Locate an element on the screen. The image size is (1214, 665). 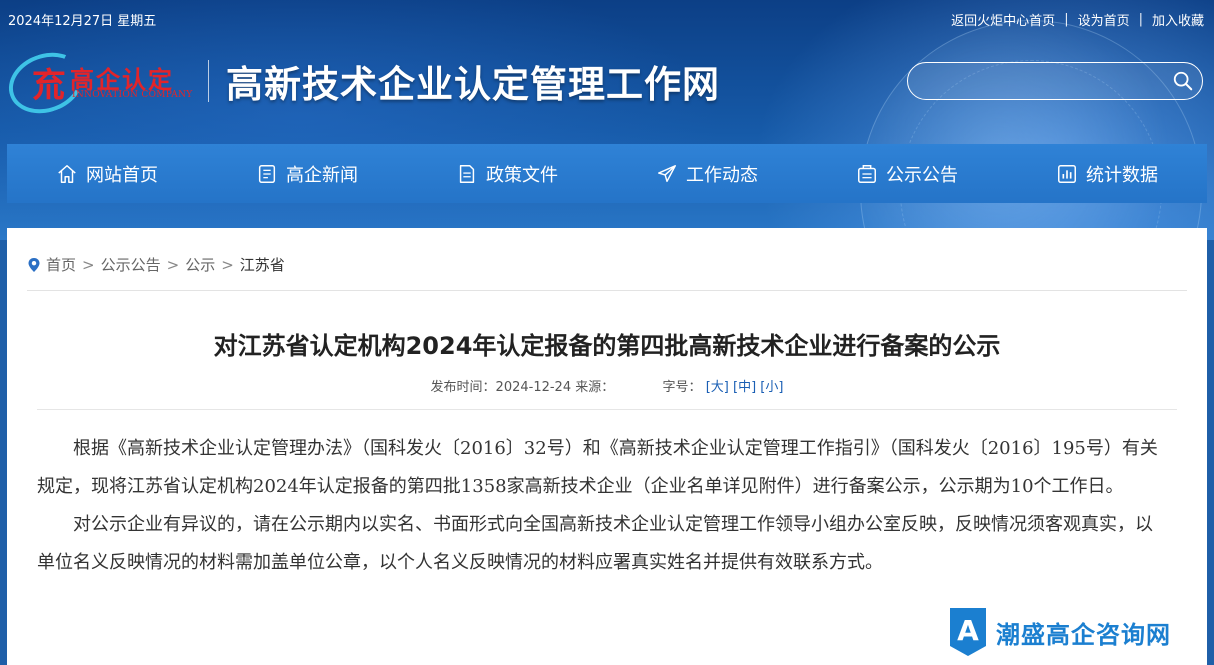
site-logo: 㐬 高企认定 INNOVATION COMPANY is located at coordinates (103, 83).